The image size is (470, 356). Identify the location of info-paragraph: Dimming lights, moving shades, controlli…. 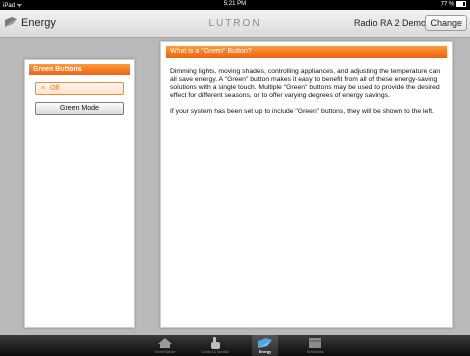
(305, 84).